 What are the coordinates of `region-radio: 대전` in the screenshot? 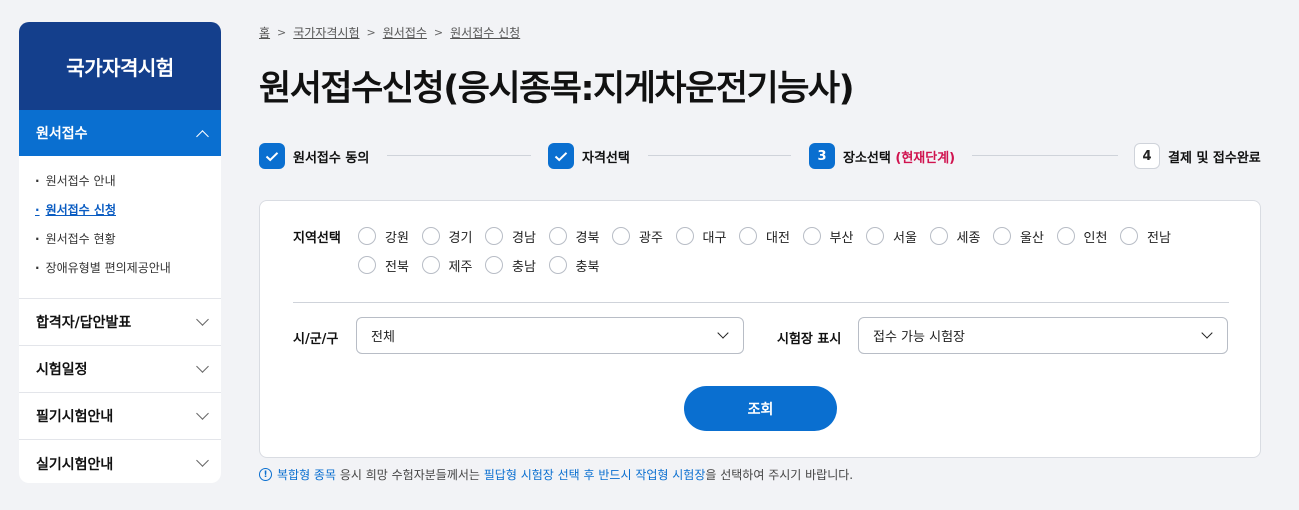 It's located at (771, 236).